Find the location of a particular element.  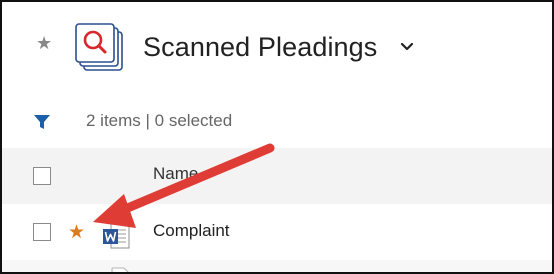

select-all-checkbox is located at coordinates (42, 176).